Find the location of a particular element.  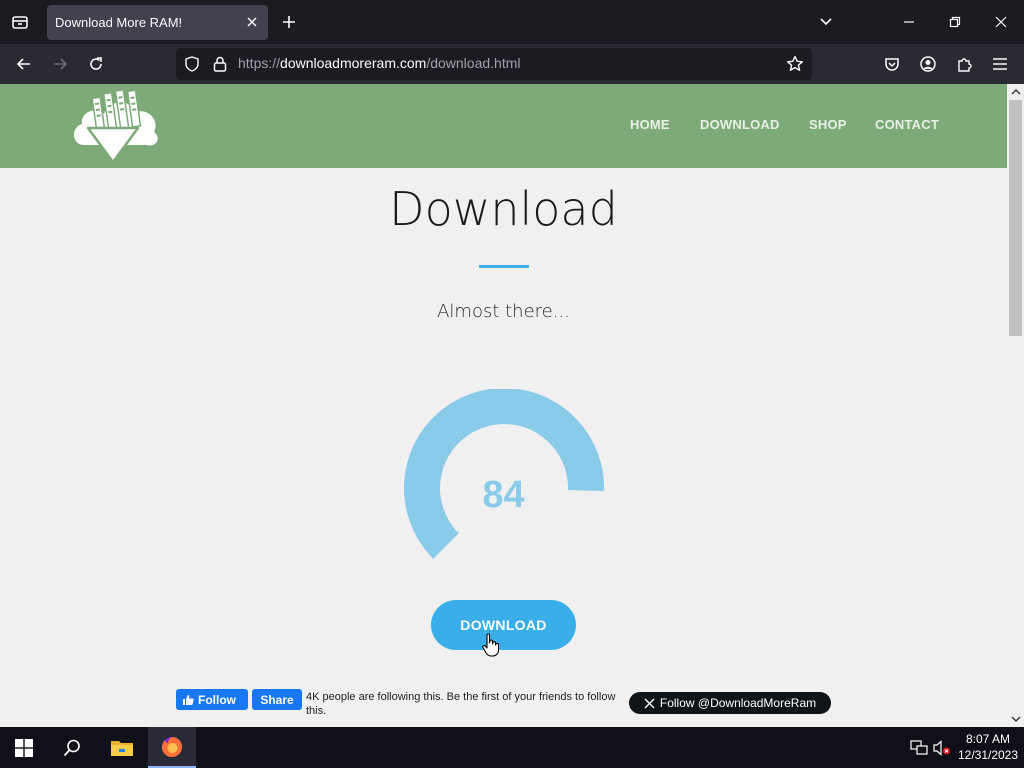

tab-title: Download More RAM! is located at coordinates (119, 22).